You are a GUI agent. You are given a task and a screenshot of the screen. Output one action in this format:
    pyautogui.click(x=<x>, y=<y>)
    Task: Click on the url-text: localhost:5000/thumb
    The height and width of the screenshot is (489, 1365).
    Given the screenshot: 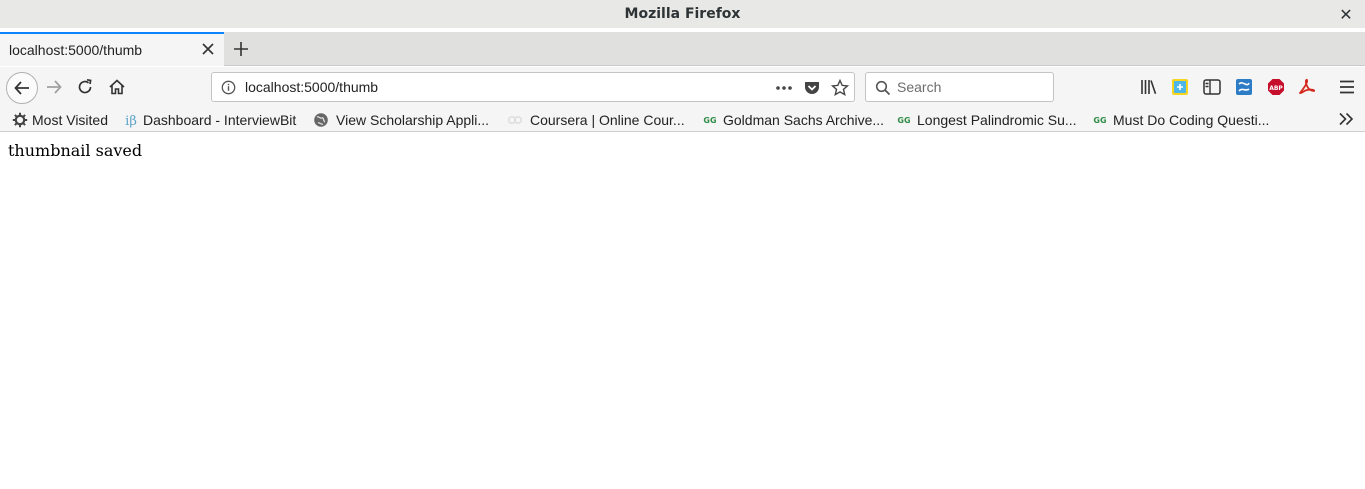 What is the action you would take?
    pyautogui.click(x=311, y=87)
    